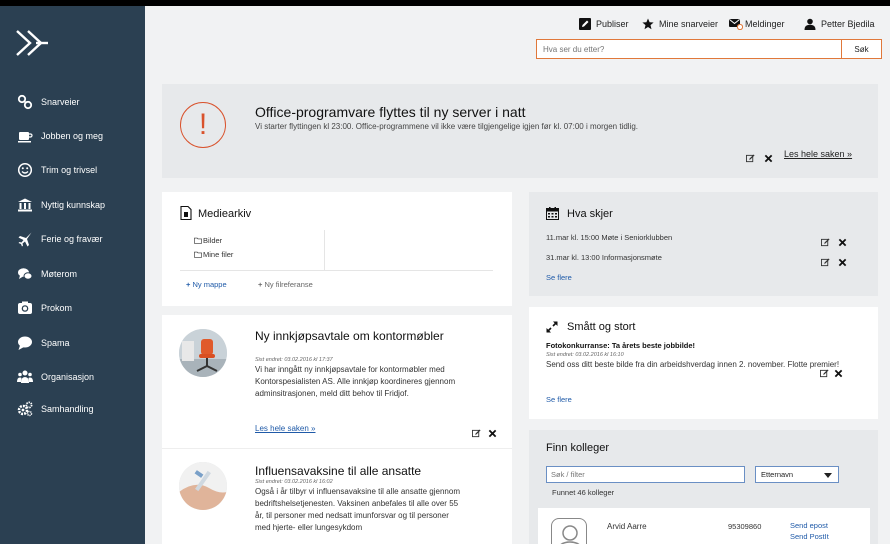 Image resolution: width=890 pixels, height=544 pixels. Describe the element at coordinates (72, 136) in the screenshot. I see `sidebar-item-jobben: Jobben og meg` at that location.